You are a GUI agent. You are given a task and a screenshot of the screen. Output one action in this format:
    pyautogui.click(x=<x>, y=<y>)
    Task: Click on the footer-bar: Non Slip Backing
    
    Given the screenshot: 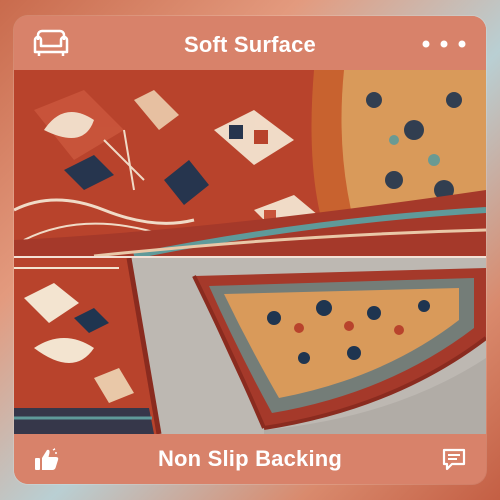 What is the action you would take?
    pyautogui.click(x=250, y=459)
    